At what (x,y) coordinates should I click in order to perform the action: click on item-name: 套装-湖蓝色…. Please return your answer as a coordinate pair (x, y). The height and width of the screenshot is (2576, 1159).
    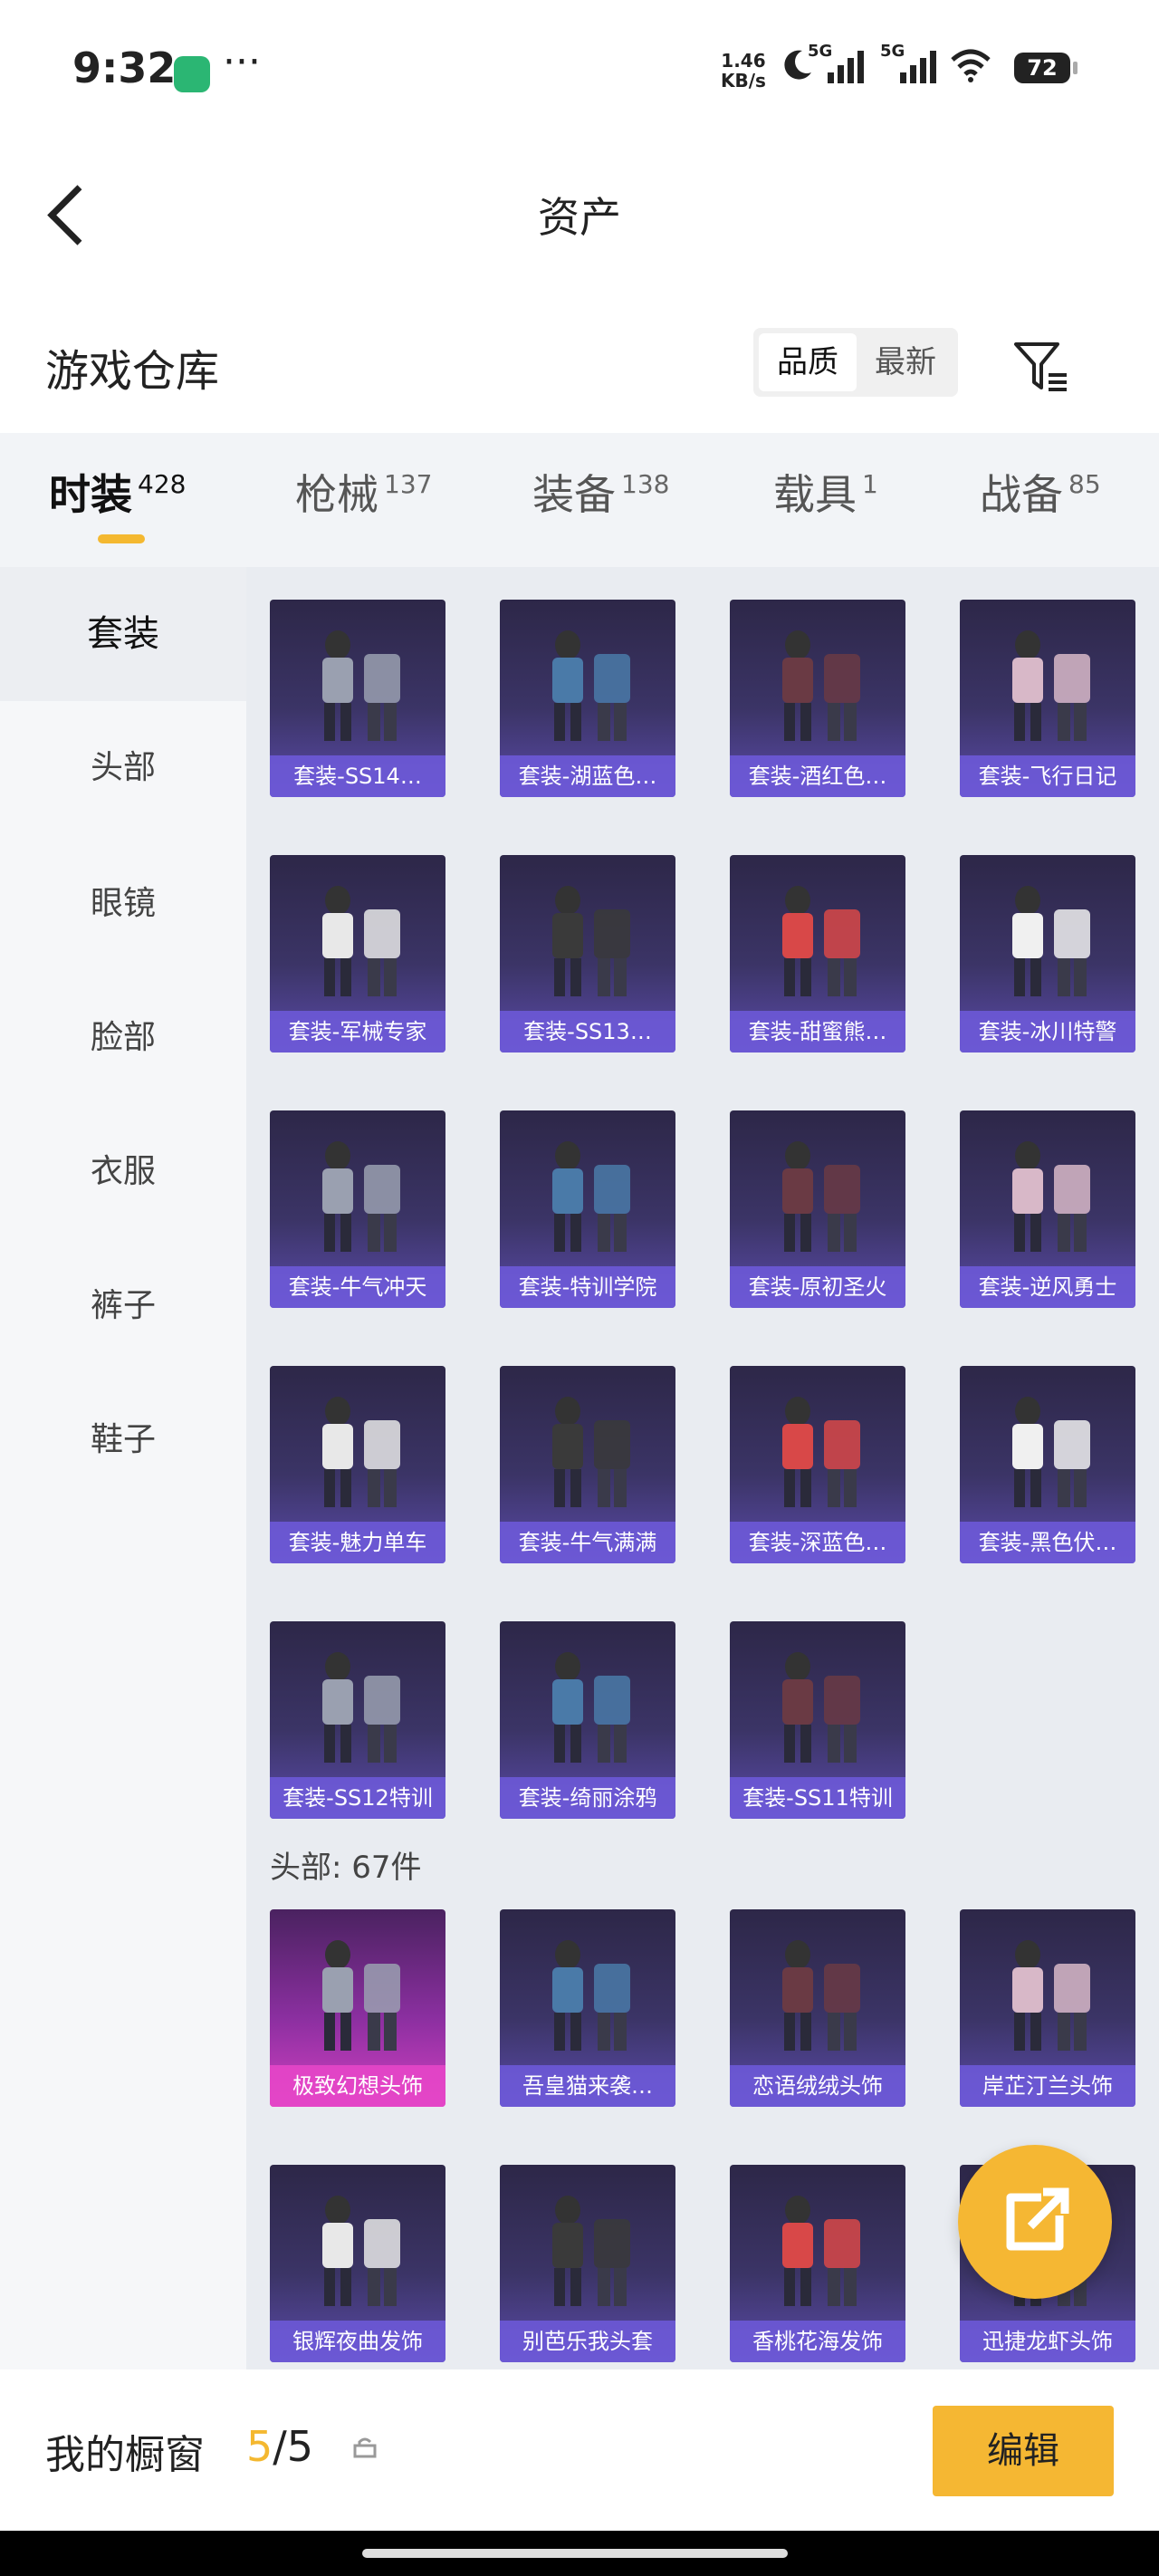
    Looking at the image, I should click on (588, 776).